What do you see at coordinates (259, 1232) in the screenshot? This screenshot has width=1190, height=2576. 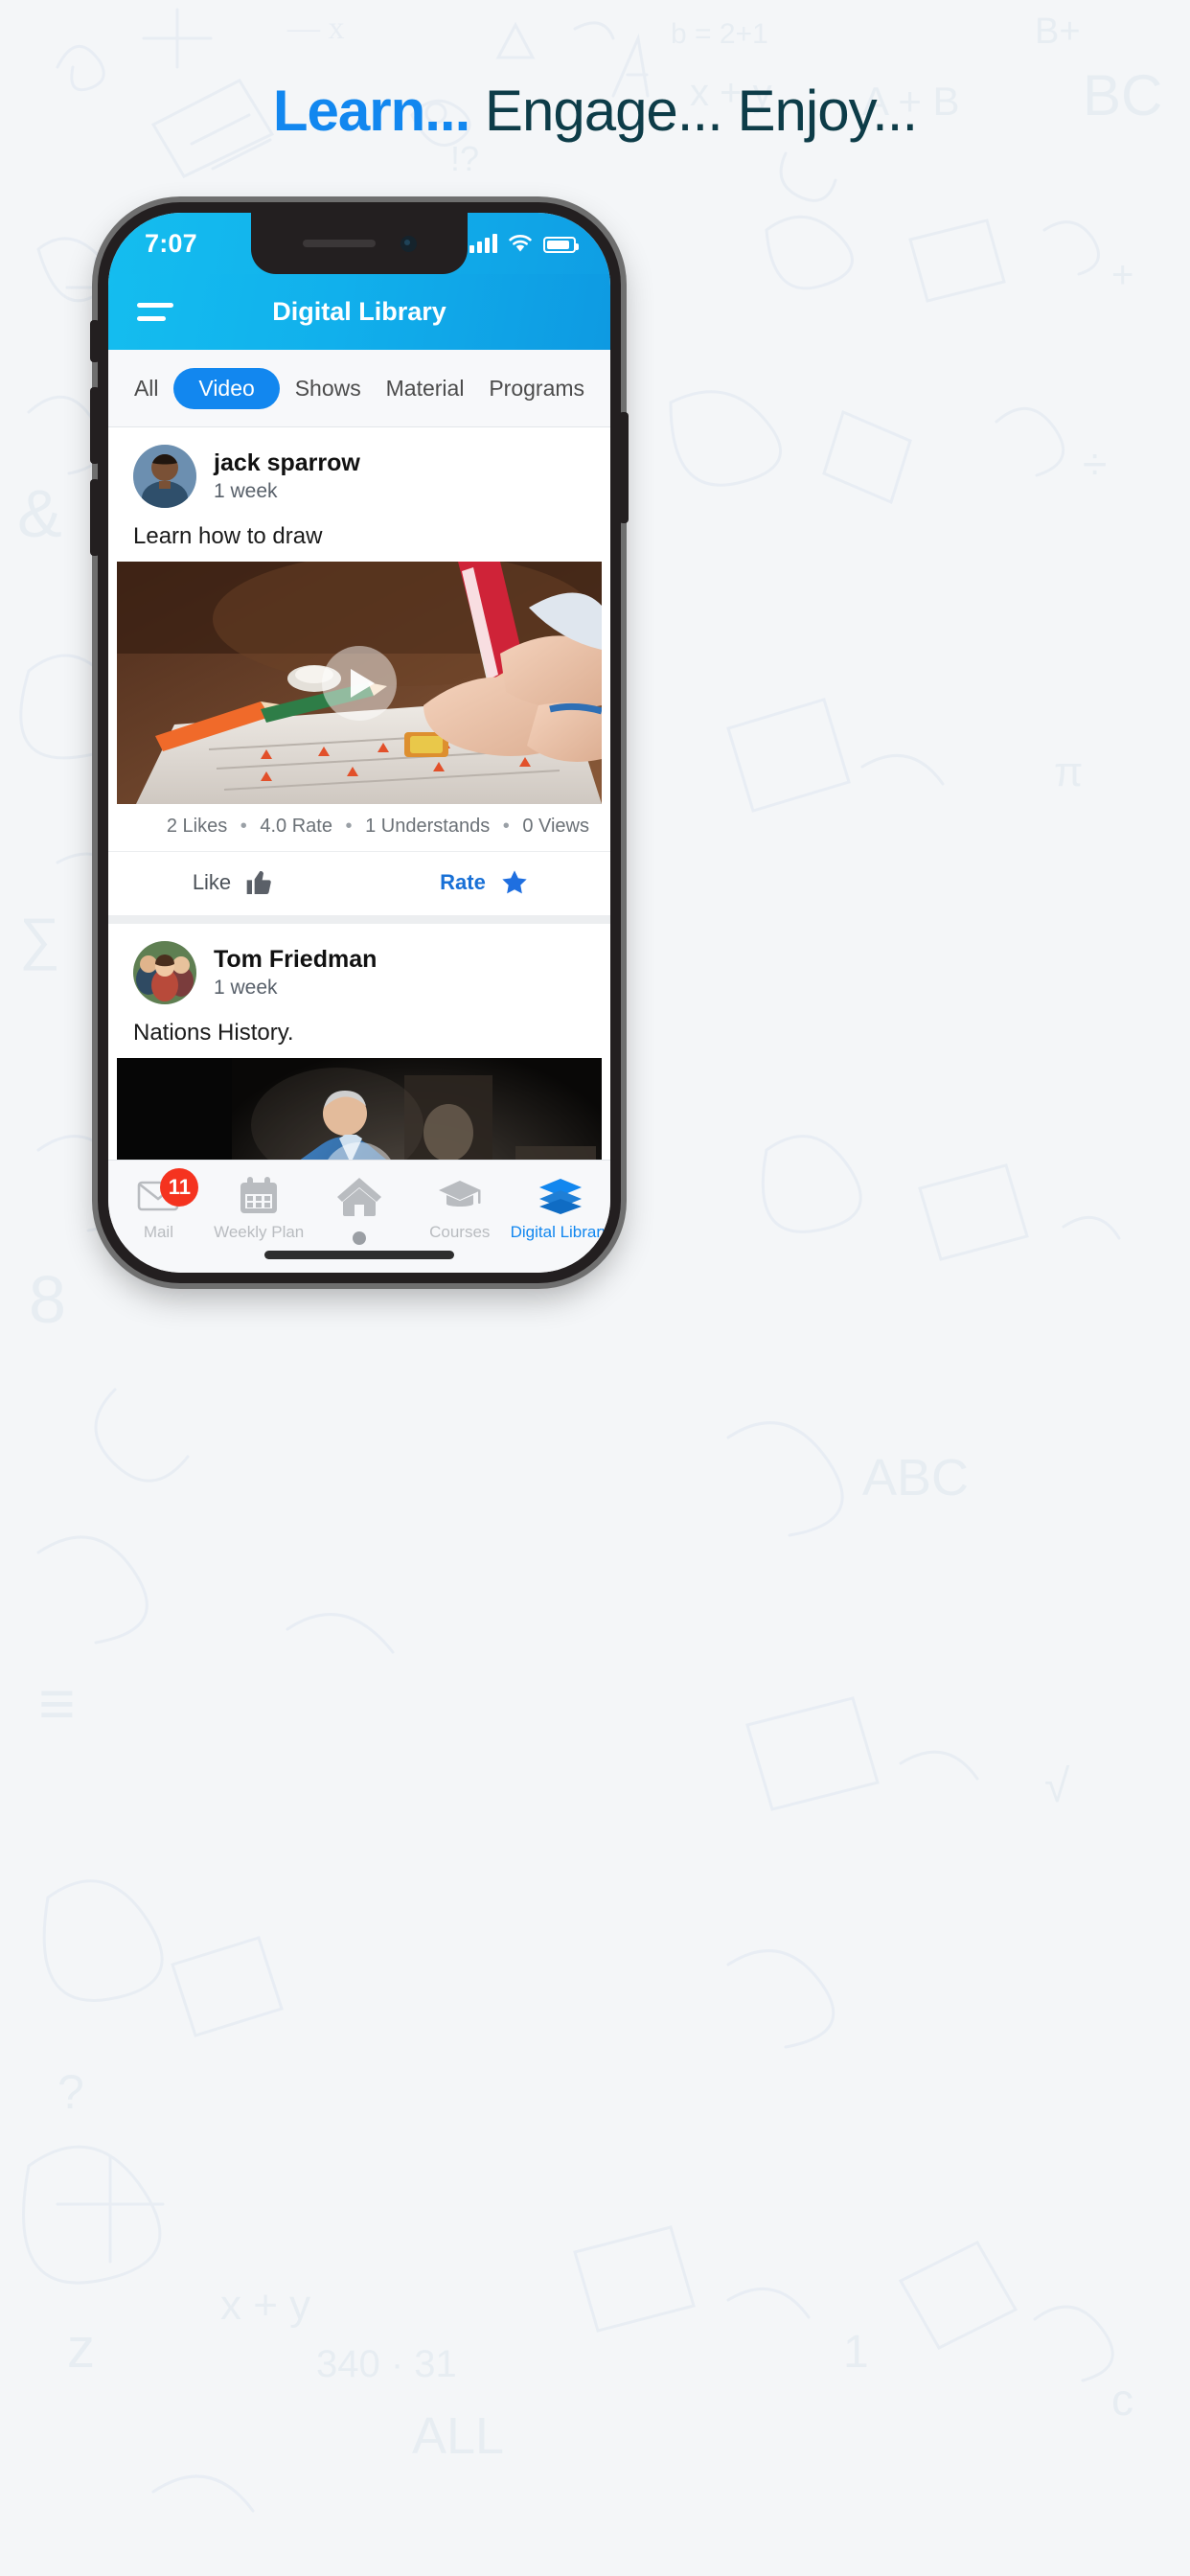 I see `nav-label-weekly-plan: Weekly Plan` at bounding box center [259, 1232].